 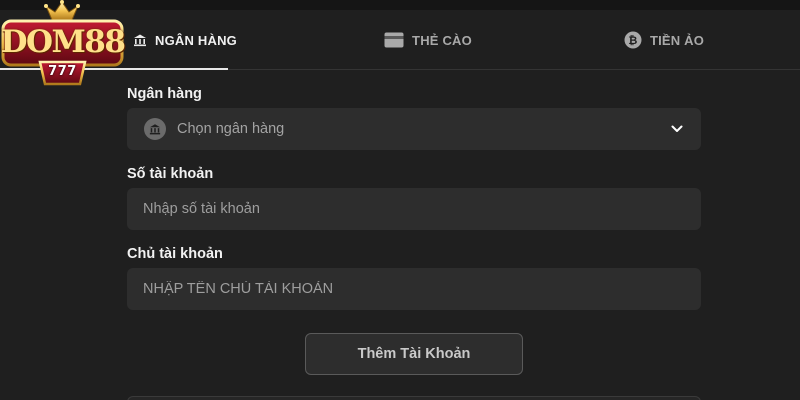 I want to click on account-holder-field-wrapper, so click(x=414, y=289).